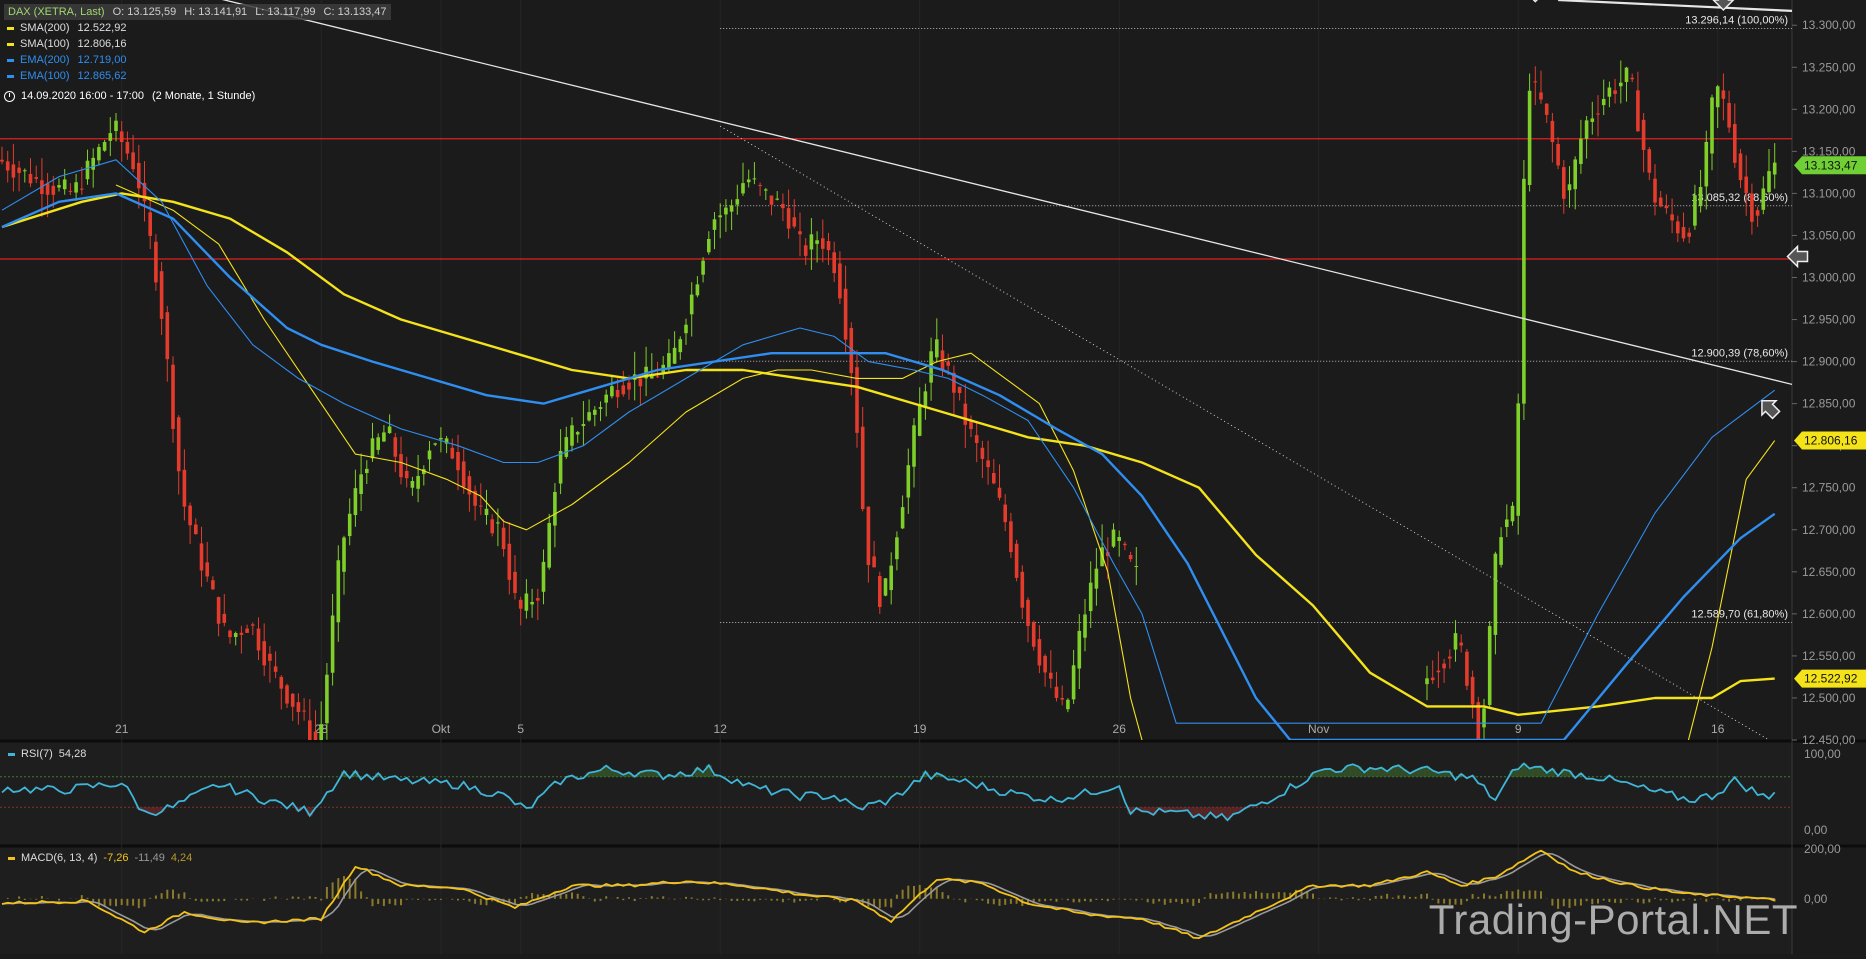  What do you see at coordinates (11, 858) in the screenshot?
I see `macd-swatch-icon` at bounding box center [11, 858].